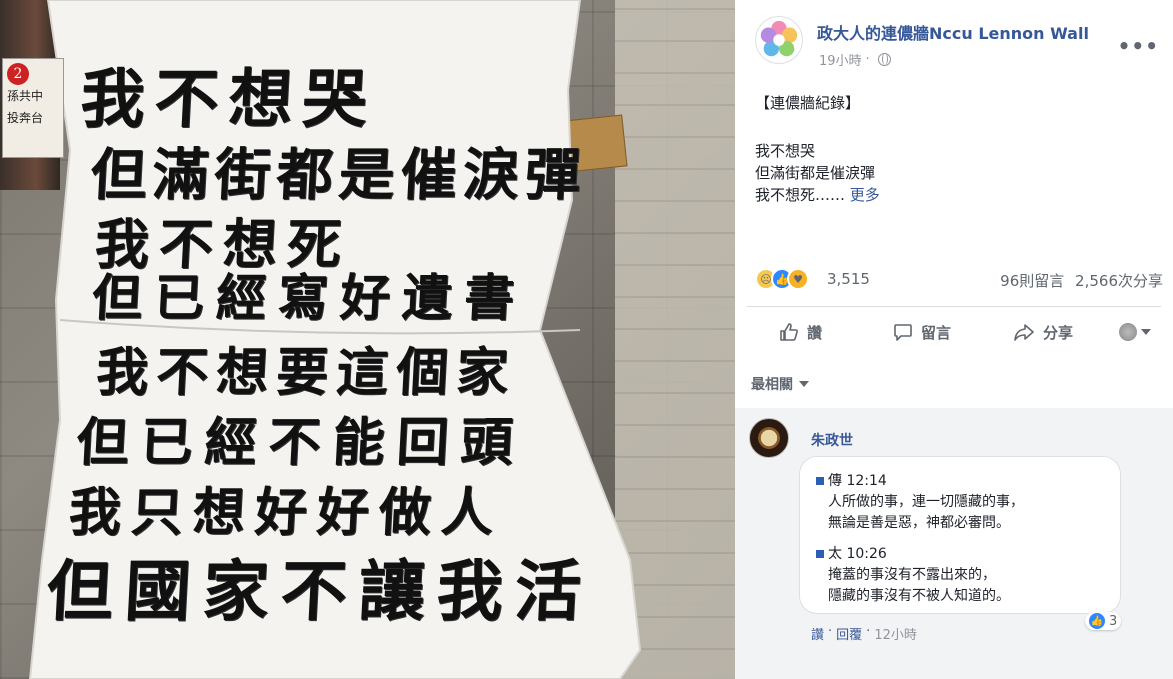 The image size is (1173, 679). I want to click on reaction-icons: ☹ 👍 ♥, so click(782, 279).